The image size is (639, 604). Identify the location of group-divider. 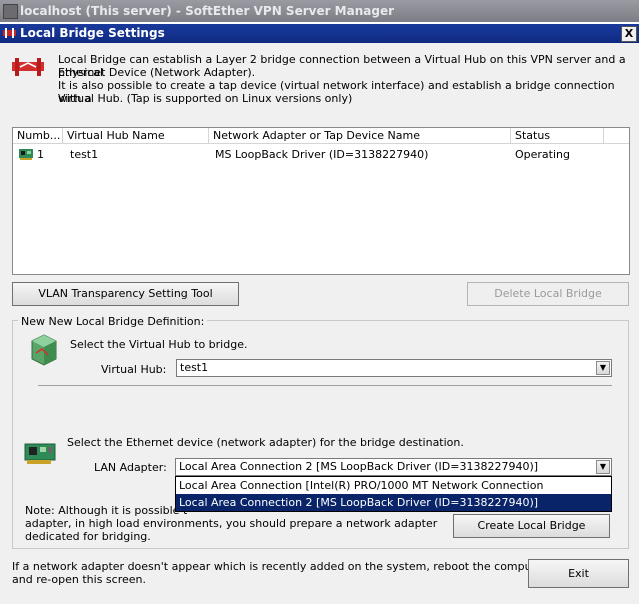
(325, 385).